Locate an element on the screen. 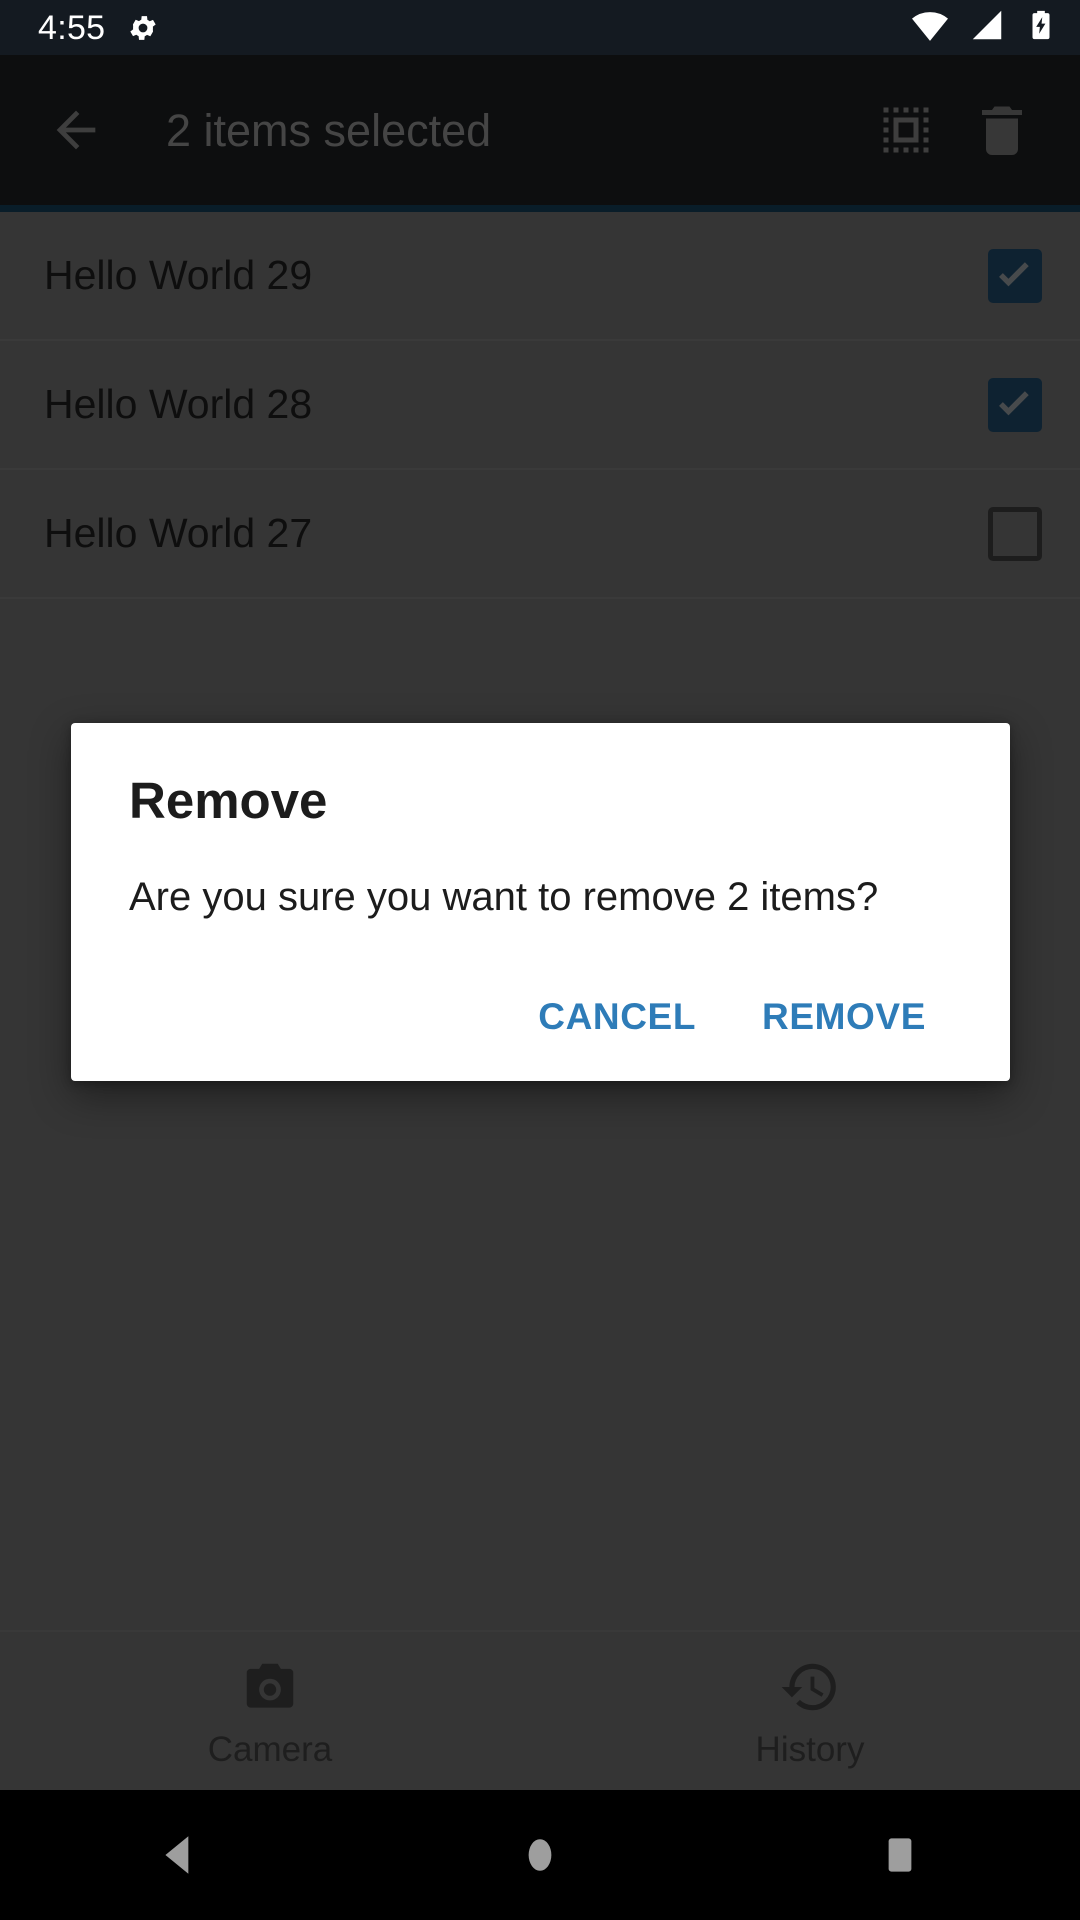 The height and width of the screenshot is (1920, 1080). dialog-title: Remove is located at coordinates (228, 800).